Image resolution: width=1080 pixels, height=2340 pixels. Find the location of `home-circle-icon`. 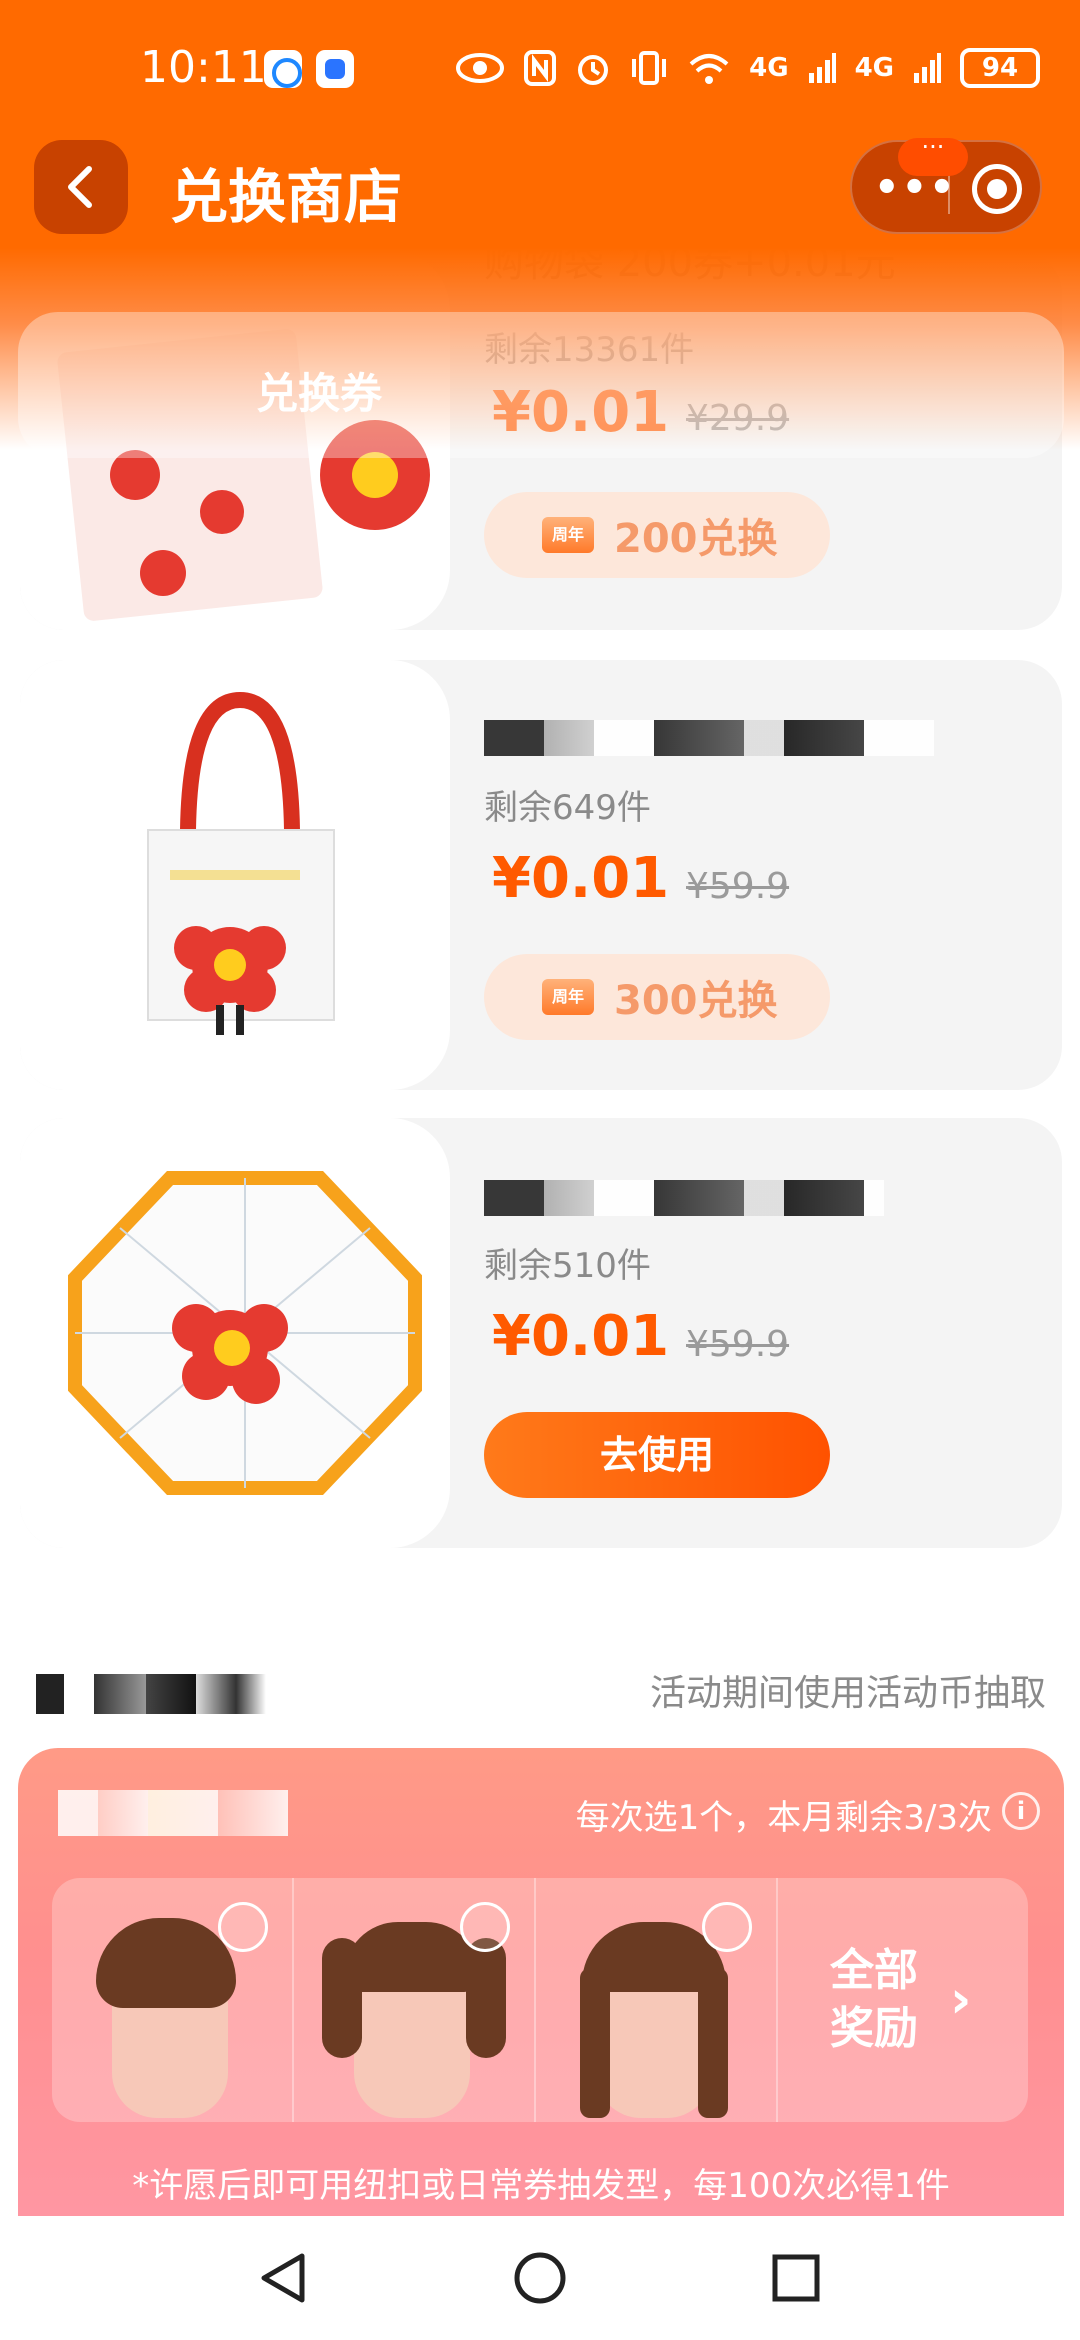

home-circle-icon is located at coordinates (540, 2278).